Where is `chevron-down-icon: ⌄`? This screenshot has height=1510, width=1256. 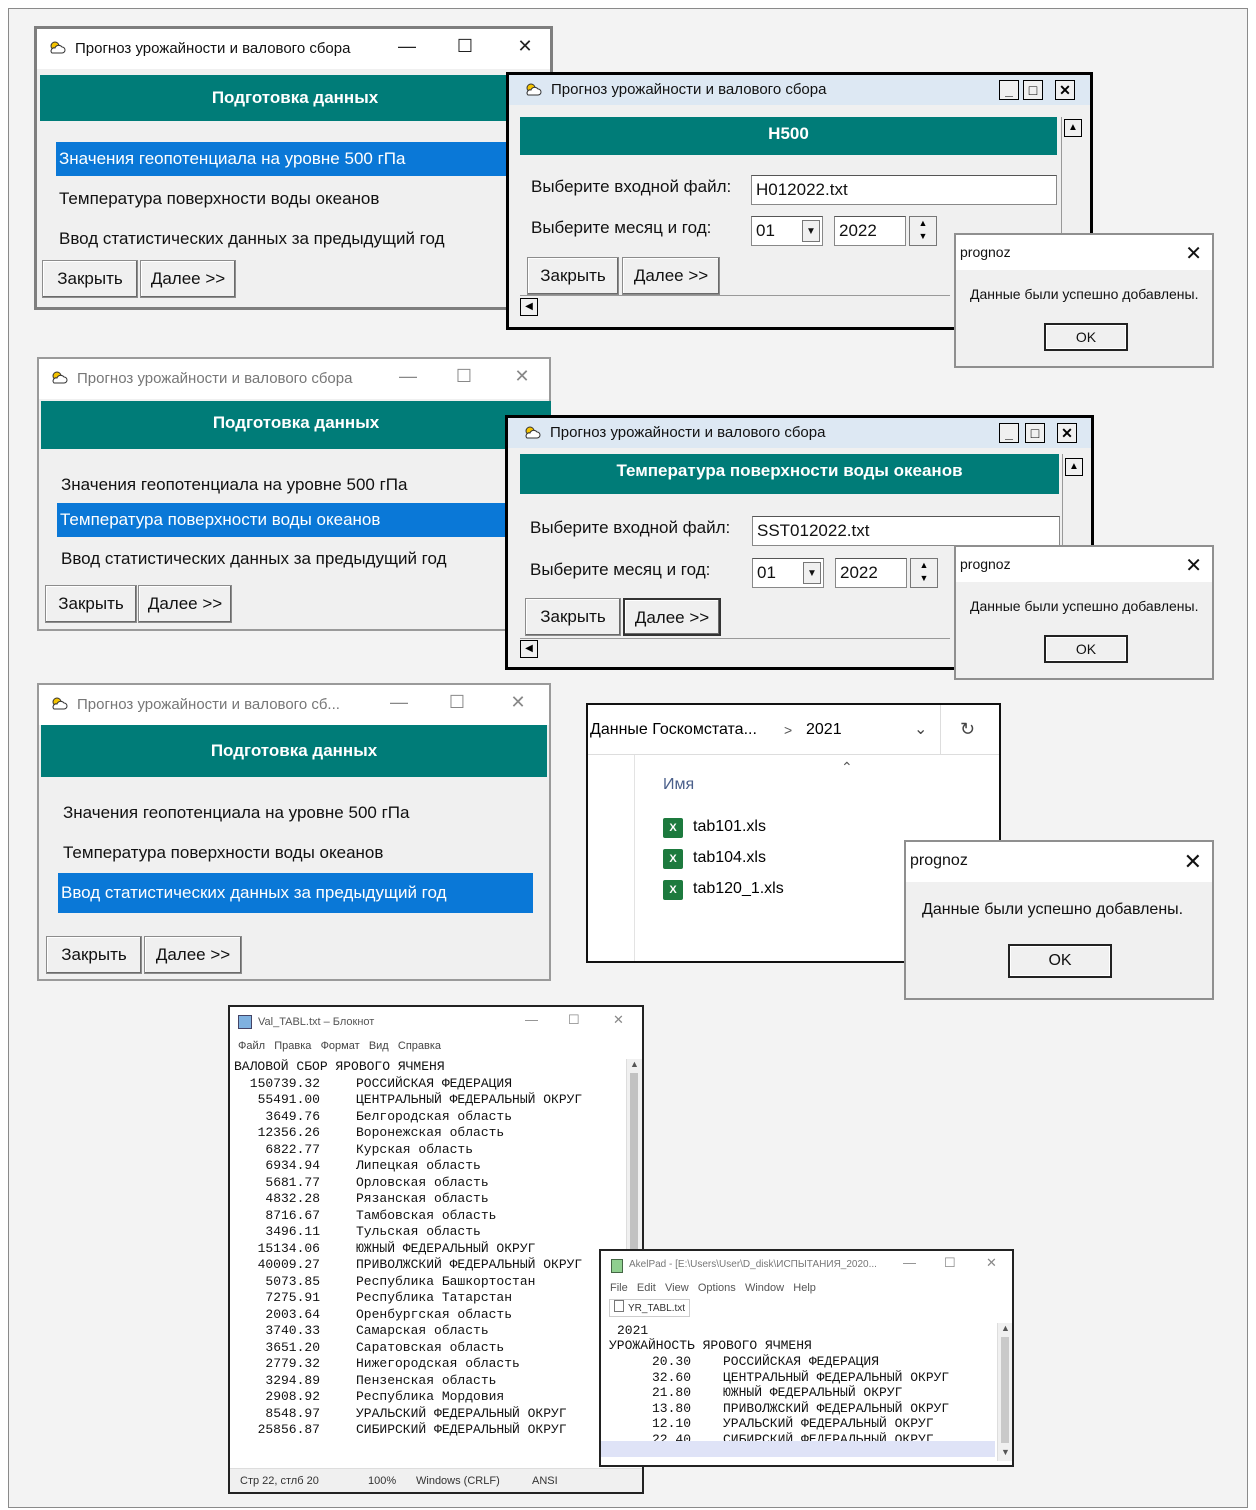 chevron-down-icon: ⌄ is located at coordinates (920, 729).